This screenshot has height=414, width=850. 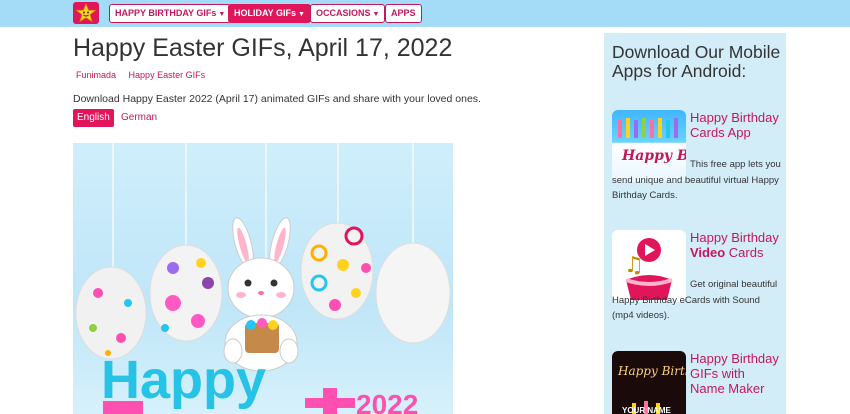 What do you see at coordinates (86, 13) in the screenshot?
I see `star-logo-icon` at bounding box center [86, 13].